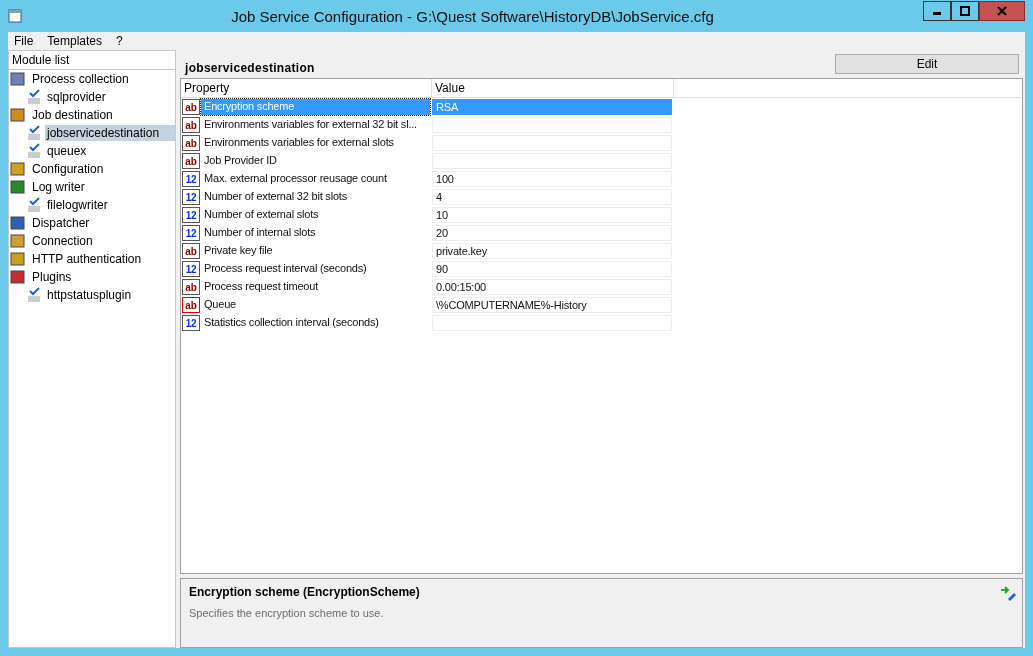 Image resolution: width=1033 pixels, height=656 pixels. Describe the element at coordinates (315, 215) in the screenshot. I see `property-name: Number of external slots` at that location.